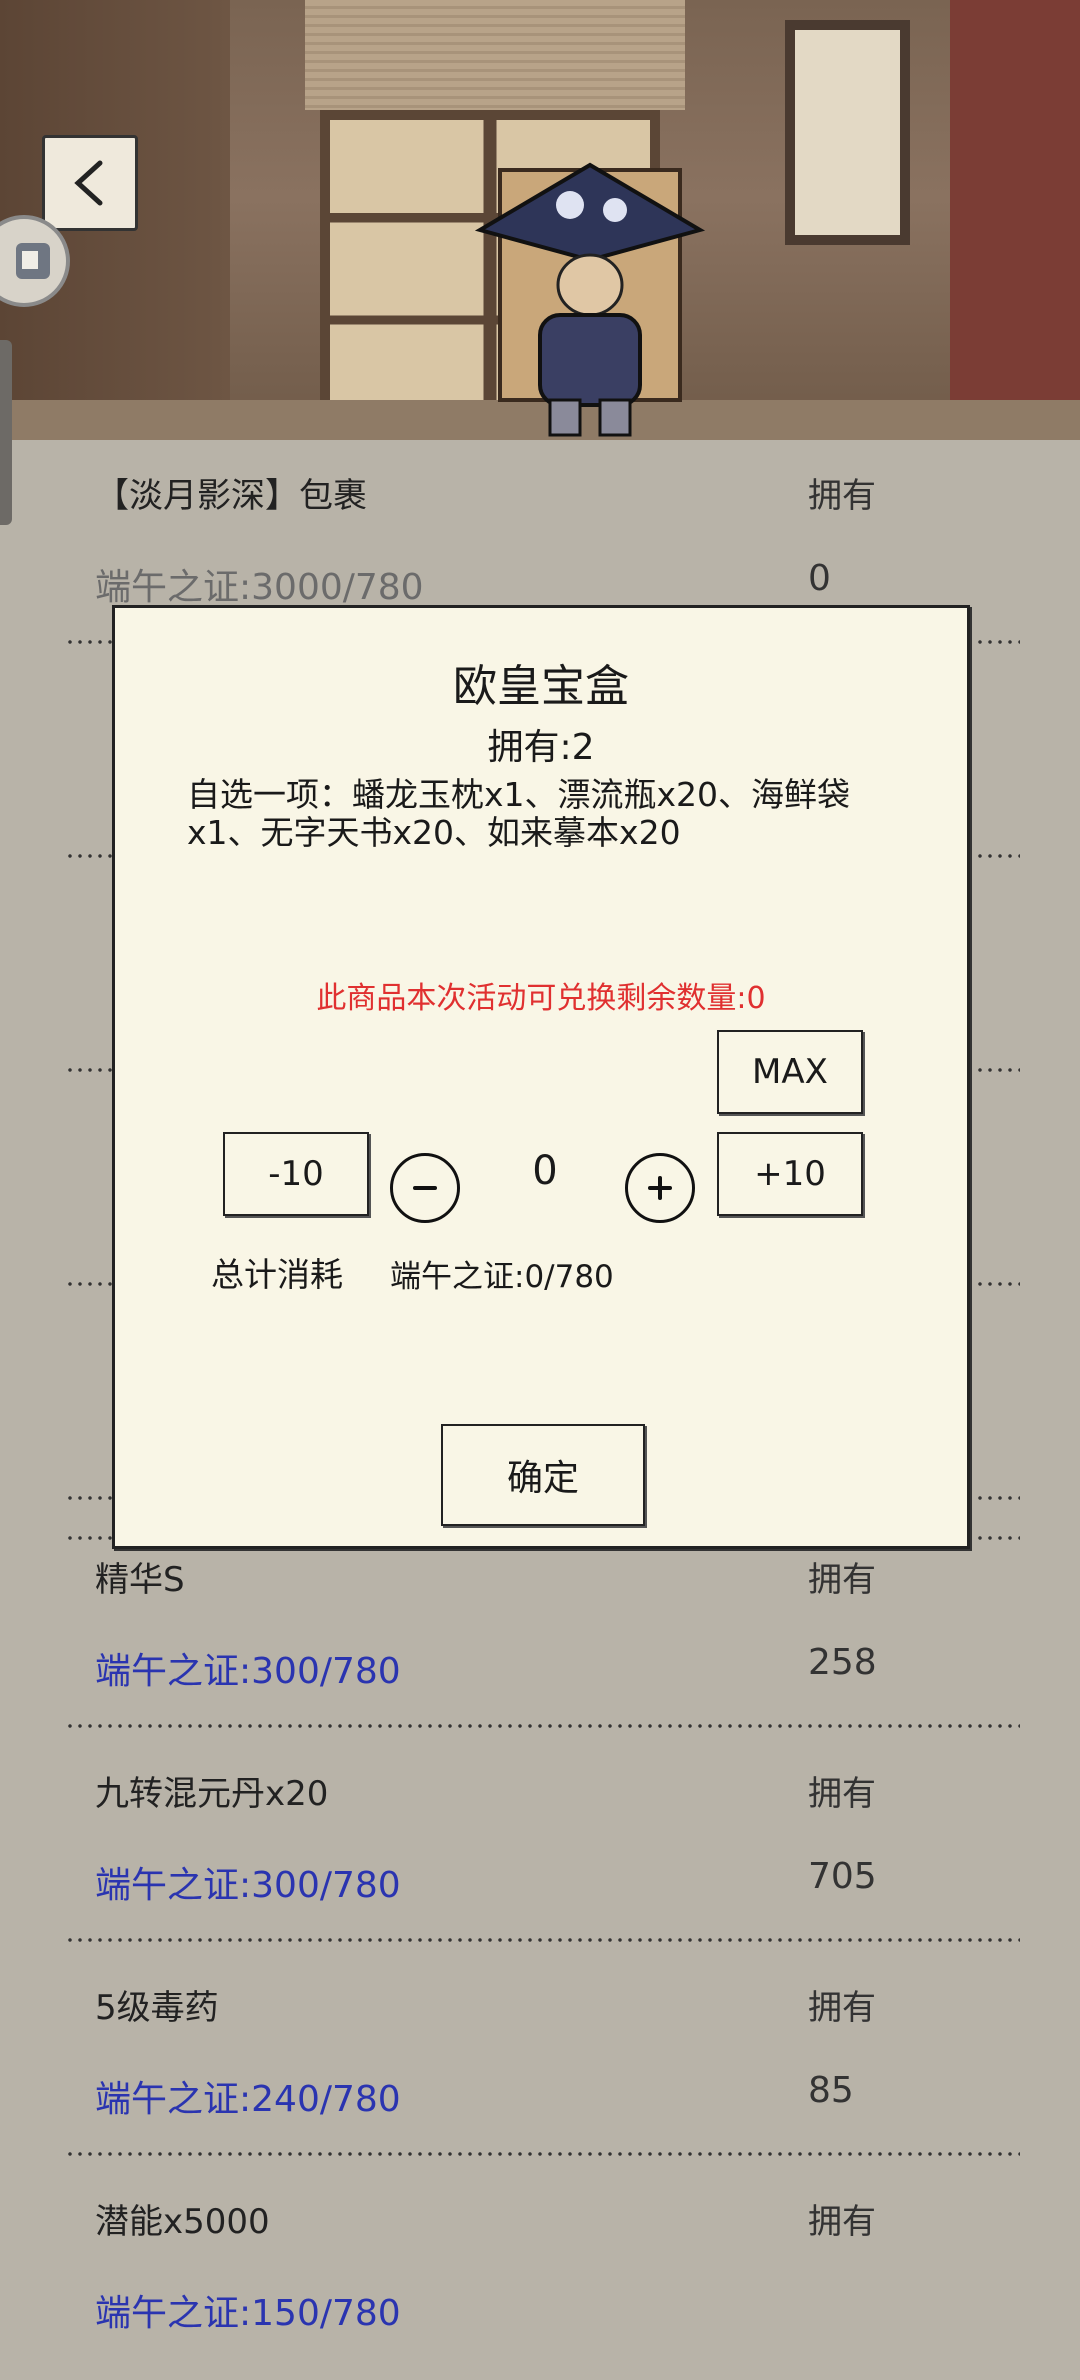 The image size is (1080, 2380). Describe the element at coordinates (541, 747) in the screenshot. I see `owned-count: 拥有:2` at that location.